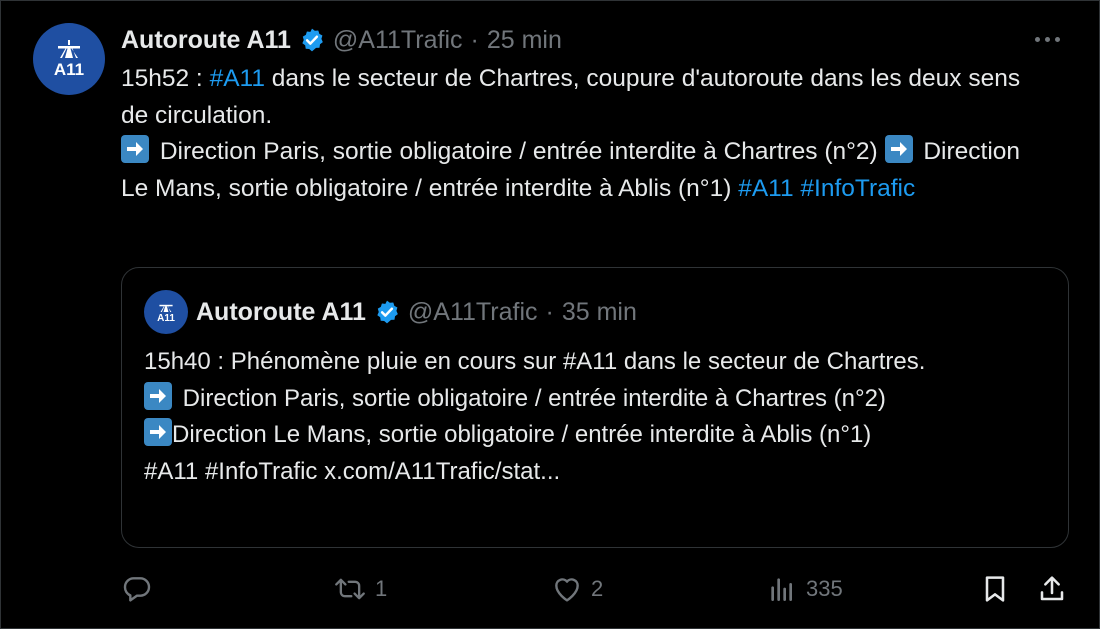 The height and width of the screenshot is (629, 1100). Describe the element at coordinates (857, 188) in the screenshot. I see `hashtag-link: #InfoTrafic` at that location.